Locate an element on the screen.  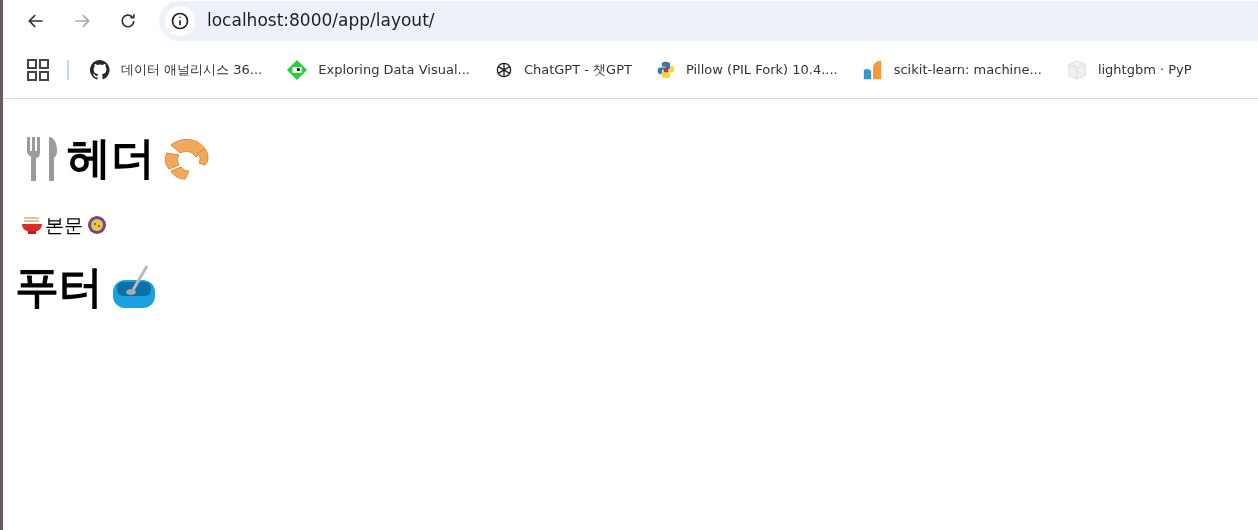
apps-icon is located at coordinates (38, 70).